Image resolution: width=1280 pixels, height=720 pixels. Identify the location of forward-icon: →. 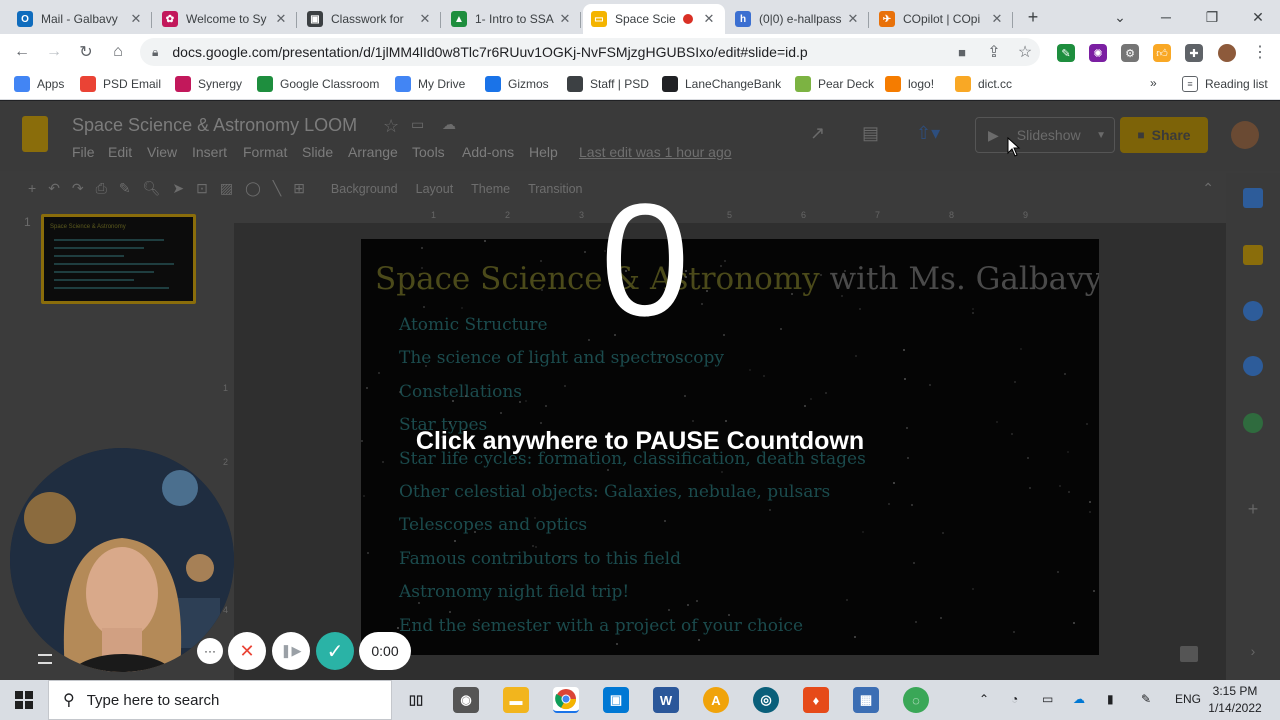
(54, 52).